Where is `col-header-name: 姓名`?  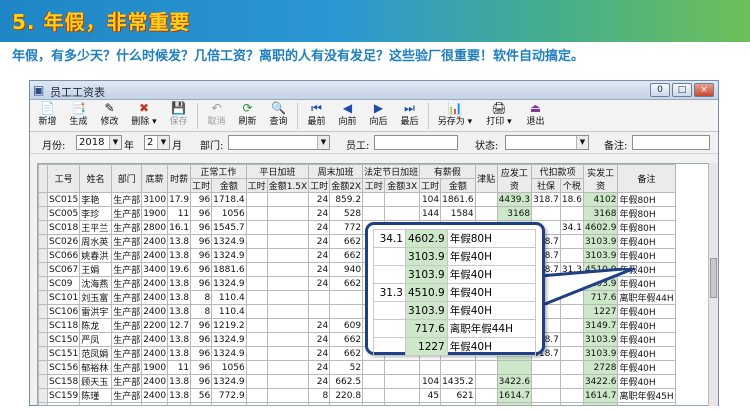
col-header-name: 姓名 is located at coordinates (96, 178).